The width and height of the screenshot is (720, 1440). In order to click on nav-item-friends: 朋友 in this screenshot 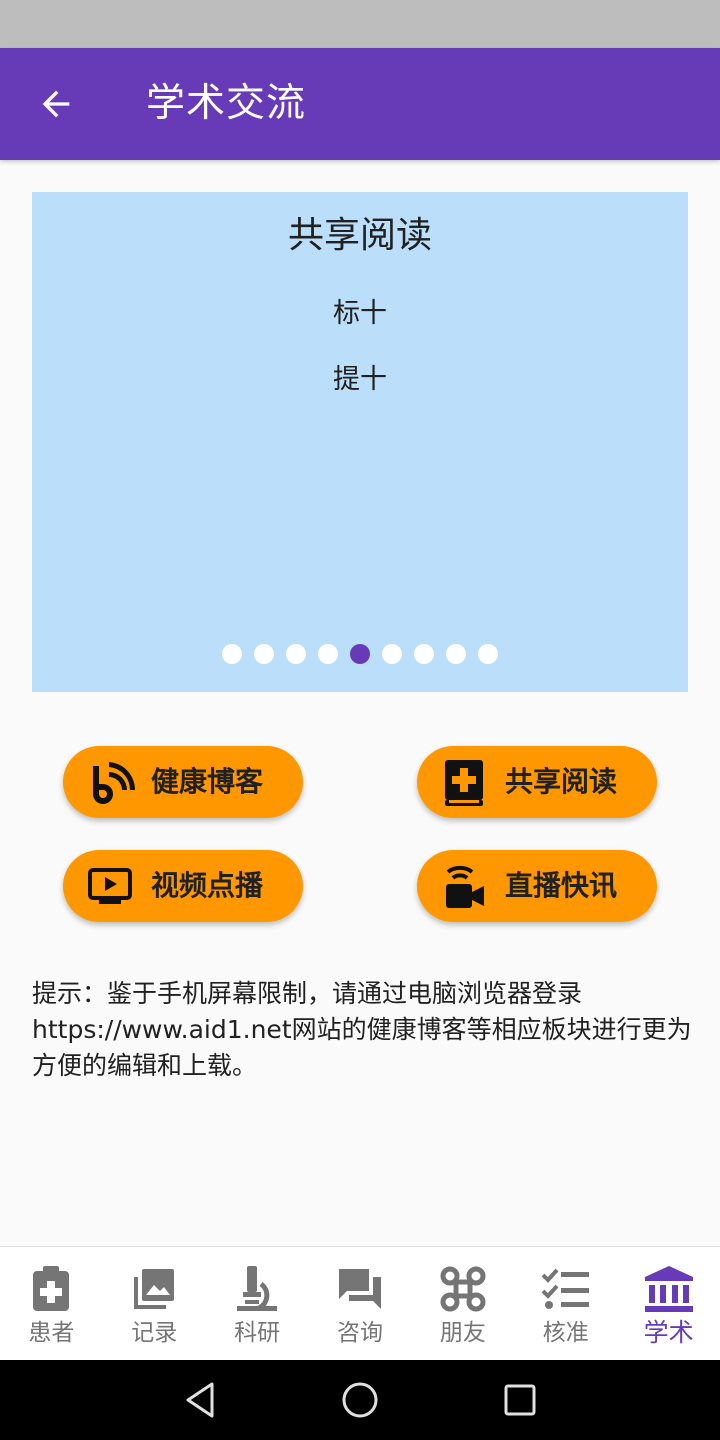, I will do `click(462, 1304)`.